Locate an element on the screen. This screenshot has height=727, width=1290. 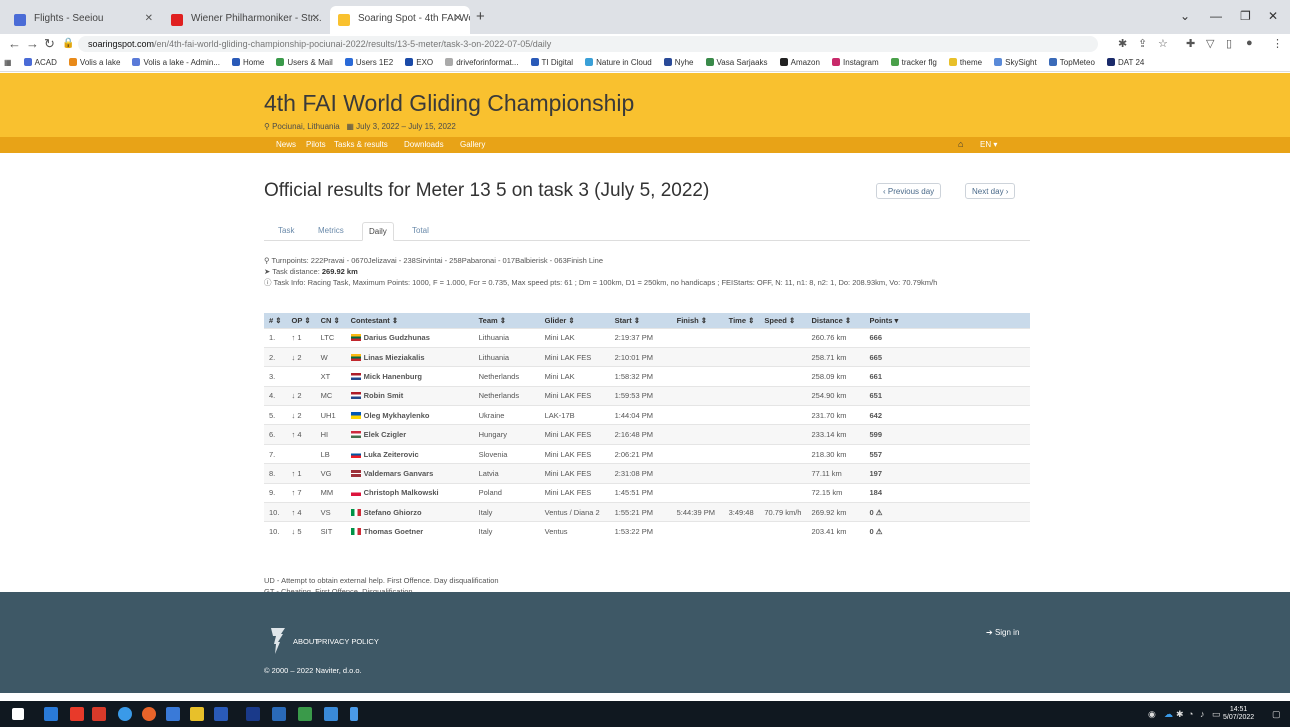
tab-task: Task is located at coordinates (286, 231).